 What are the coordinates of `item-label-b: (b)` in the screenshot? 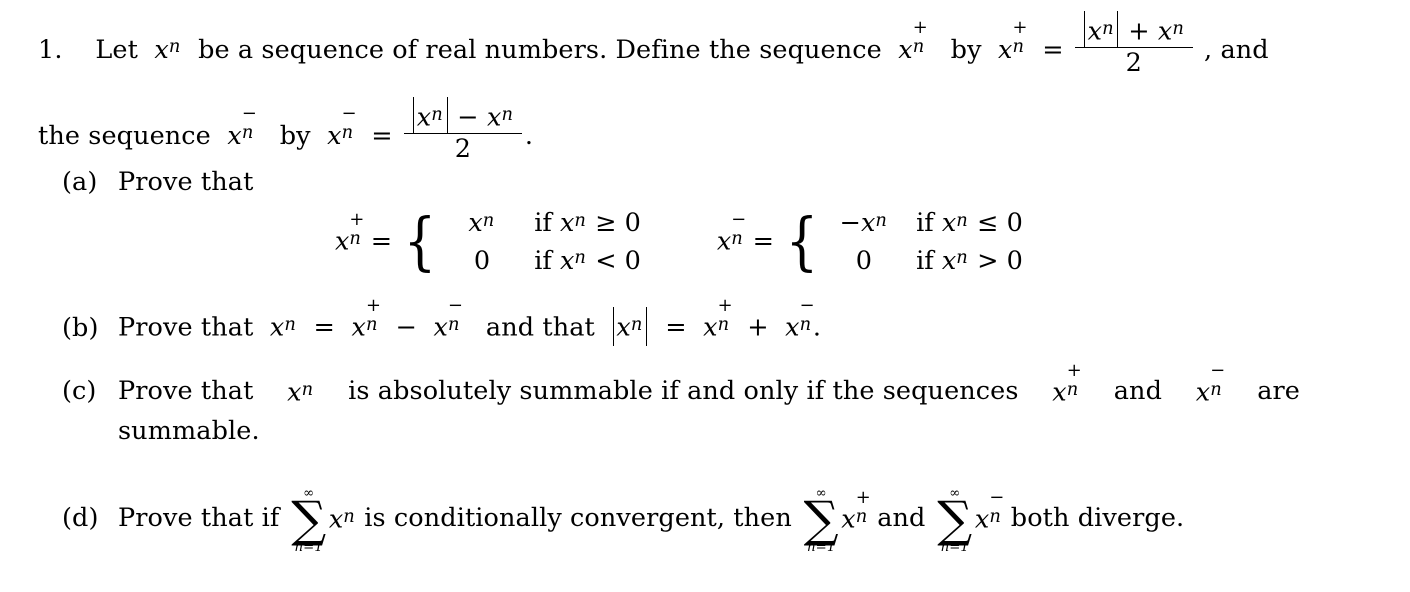 It's located at (80, 327).